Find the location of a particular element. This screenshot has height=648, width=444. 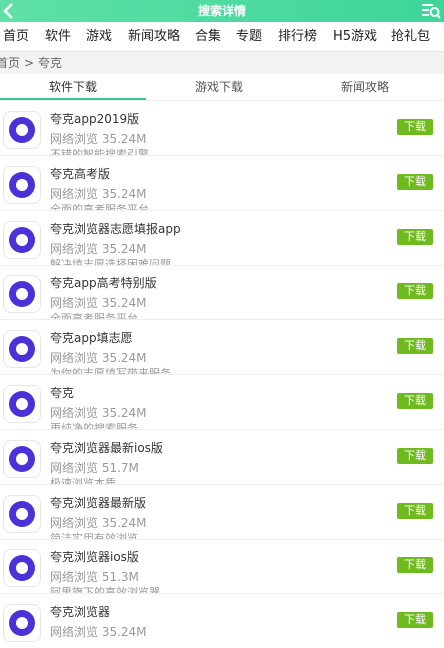

item-name: 夸克浏览器ios版 is located at coordinates (94, 556).